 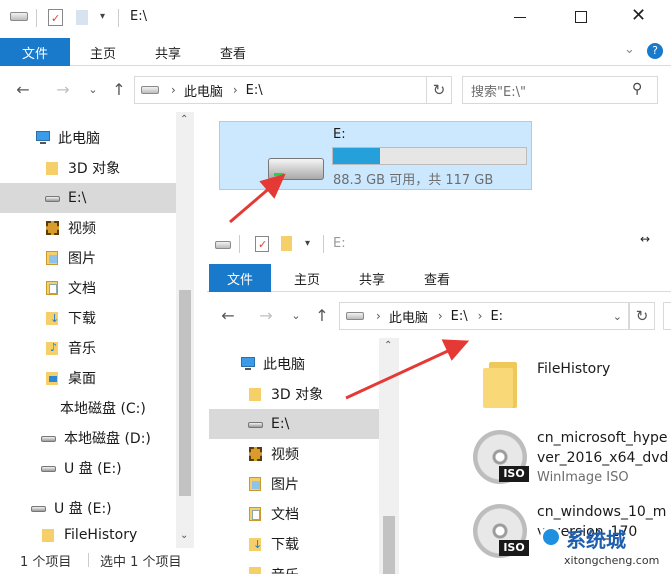 What do you see at coordinates (94, 169) in the screenshot?
I see `tree-label: 3D 对象` at bounding box center [94, 169].